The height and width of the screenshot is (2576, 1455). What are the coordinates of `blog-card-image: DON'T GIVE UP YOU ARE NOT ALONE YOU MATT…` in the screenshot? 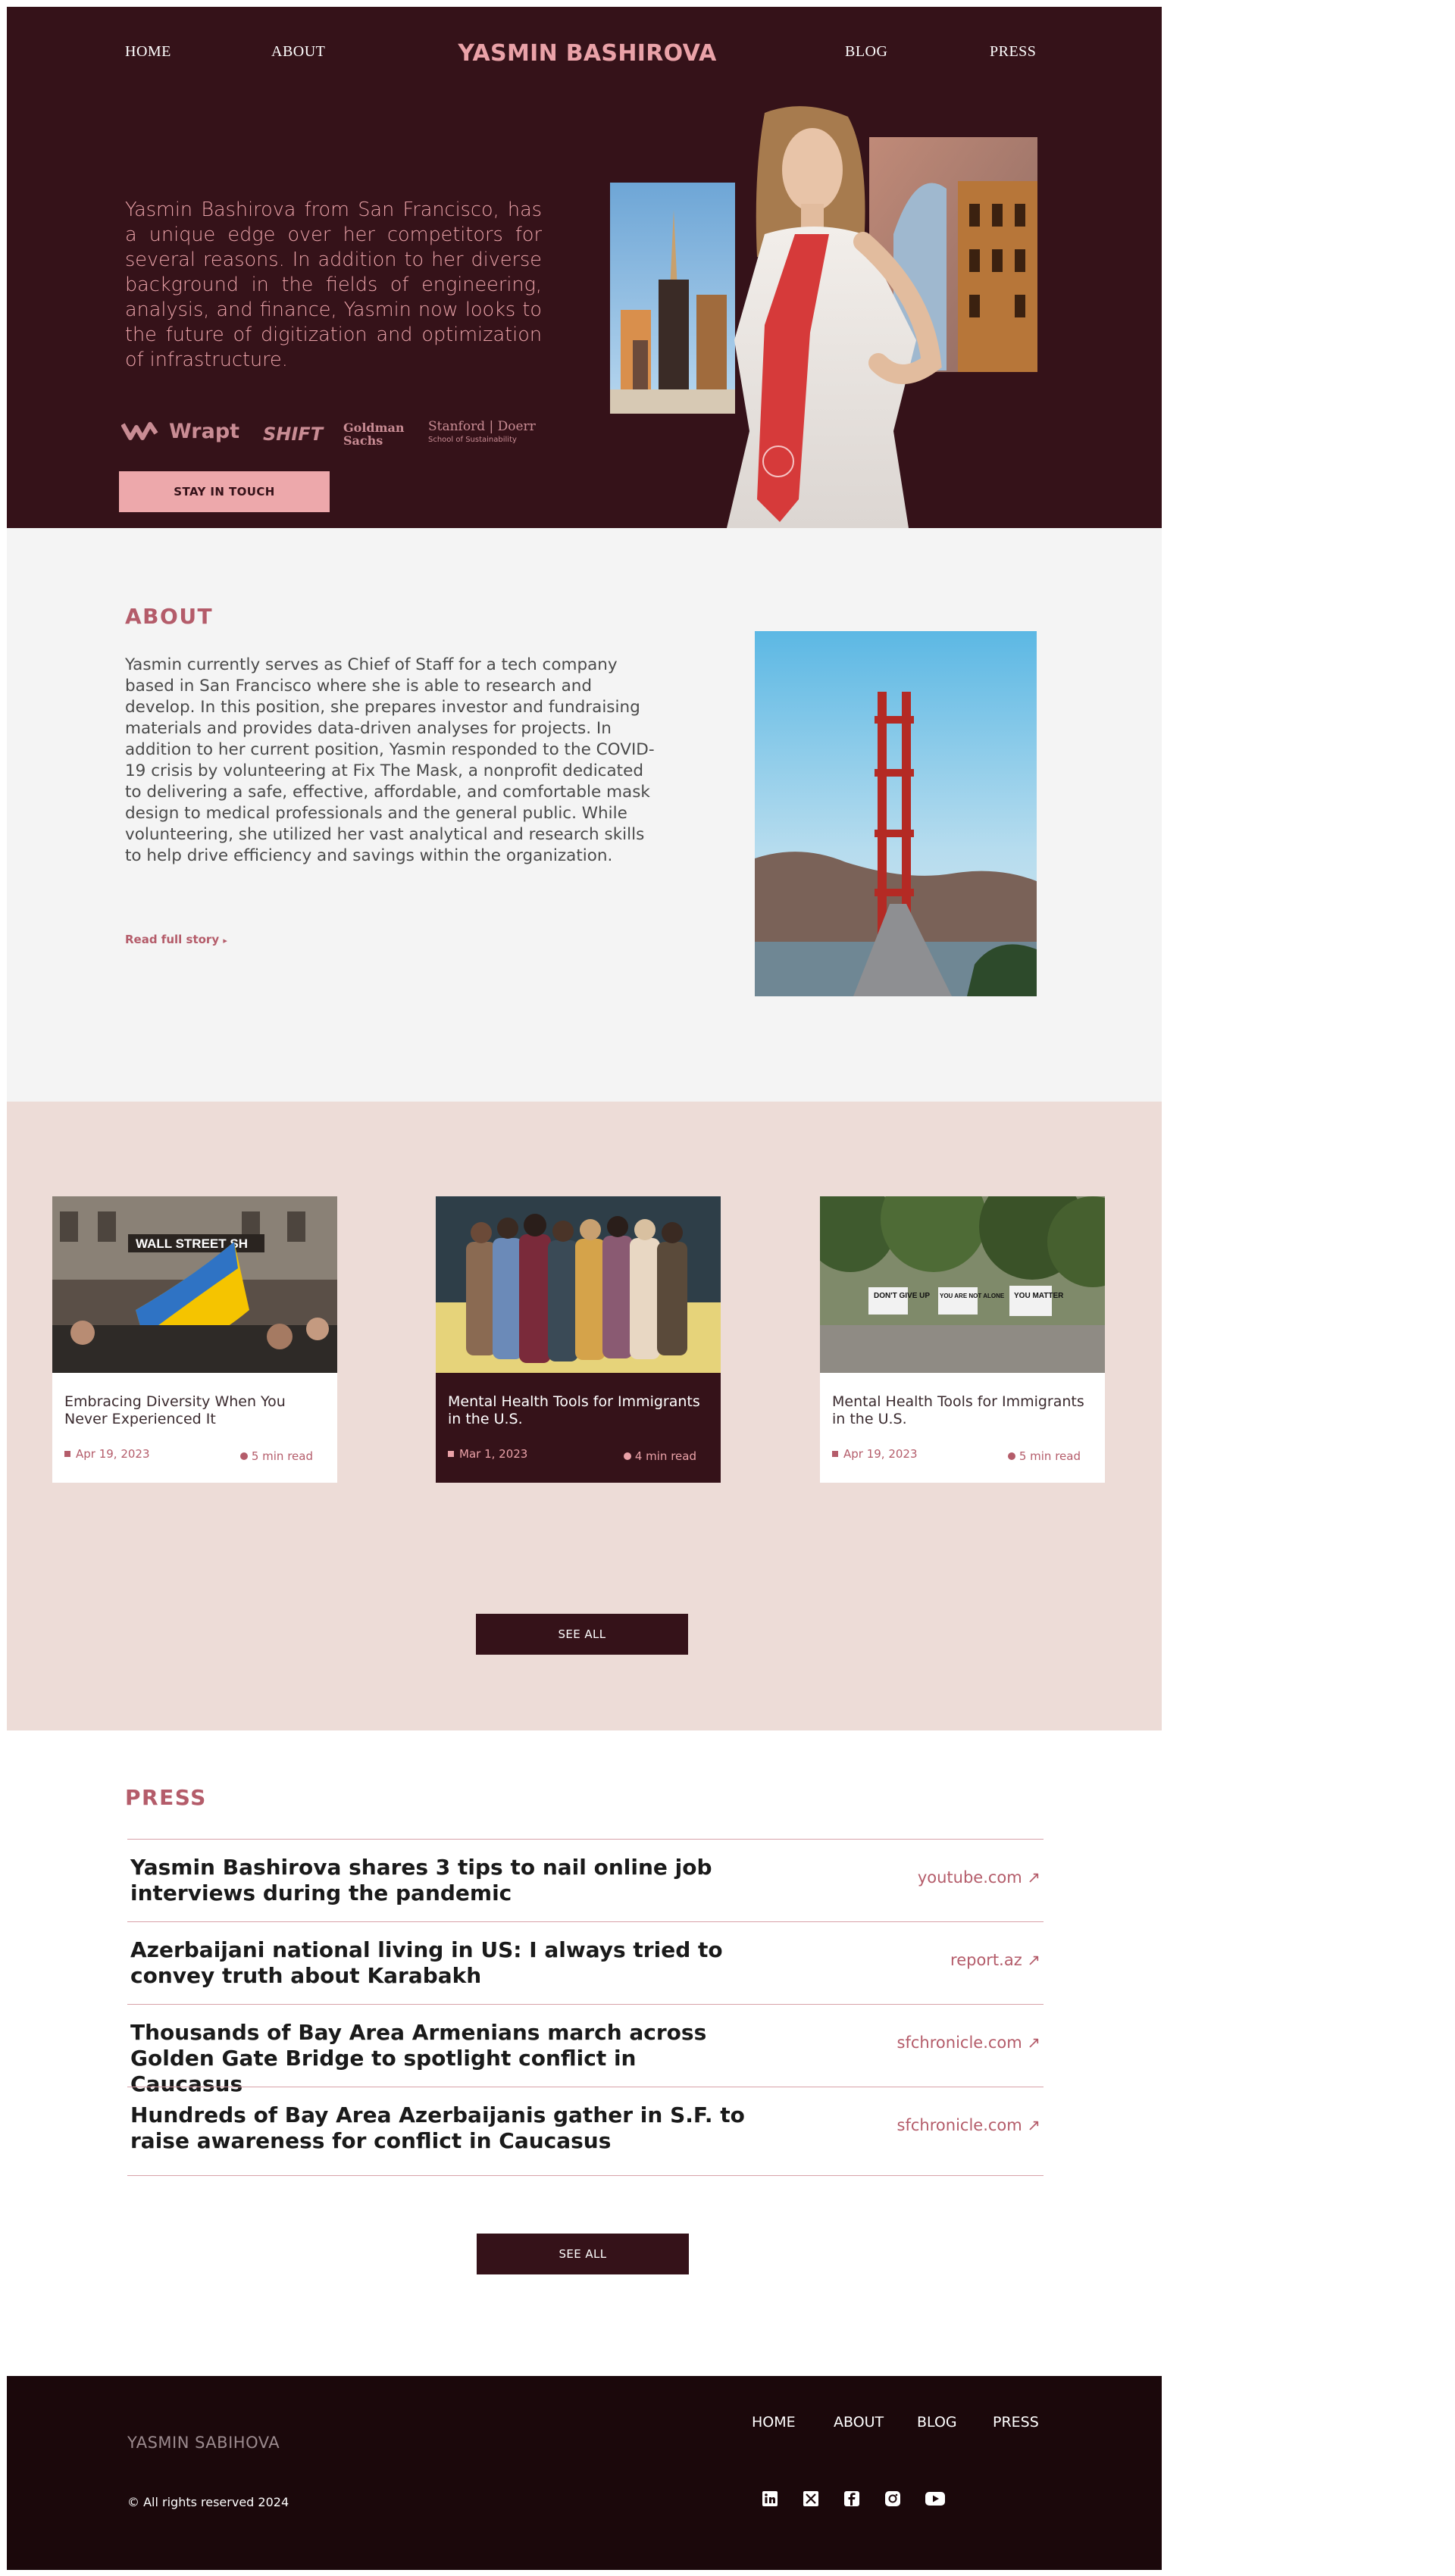 It's located at (962, 1284).